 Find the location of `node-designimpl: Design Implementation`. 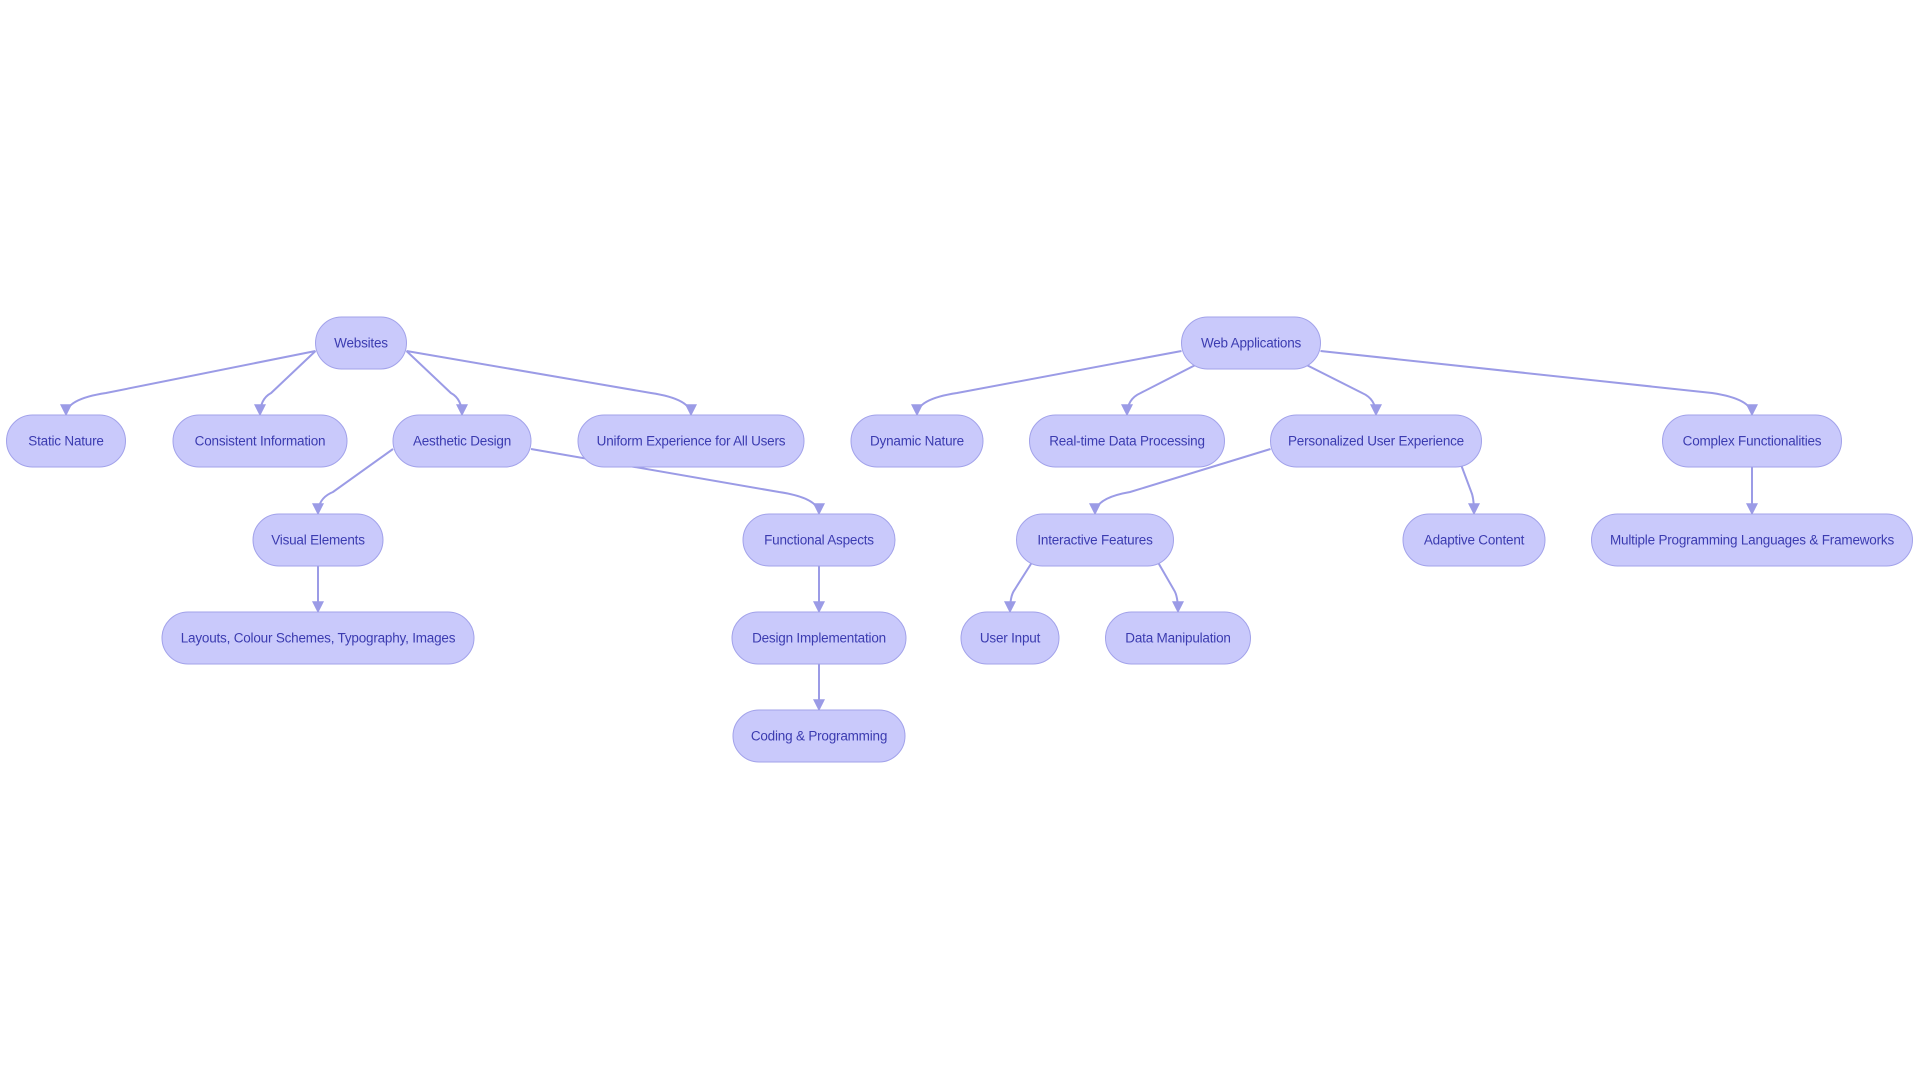

node-designimpl: Design Implementation is located at coordinates (819, 638).